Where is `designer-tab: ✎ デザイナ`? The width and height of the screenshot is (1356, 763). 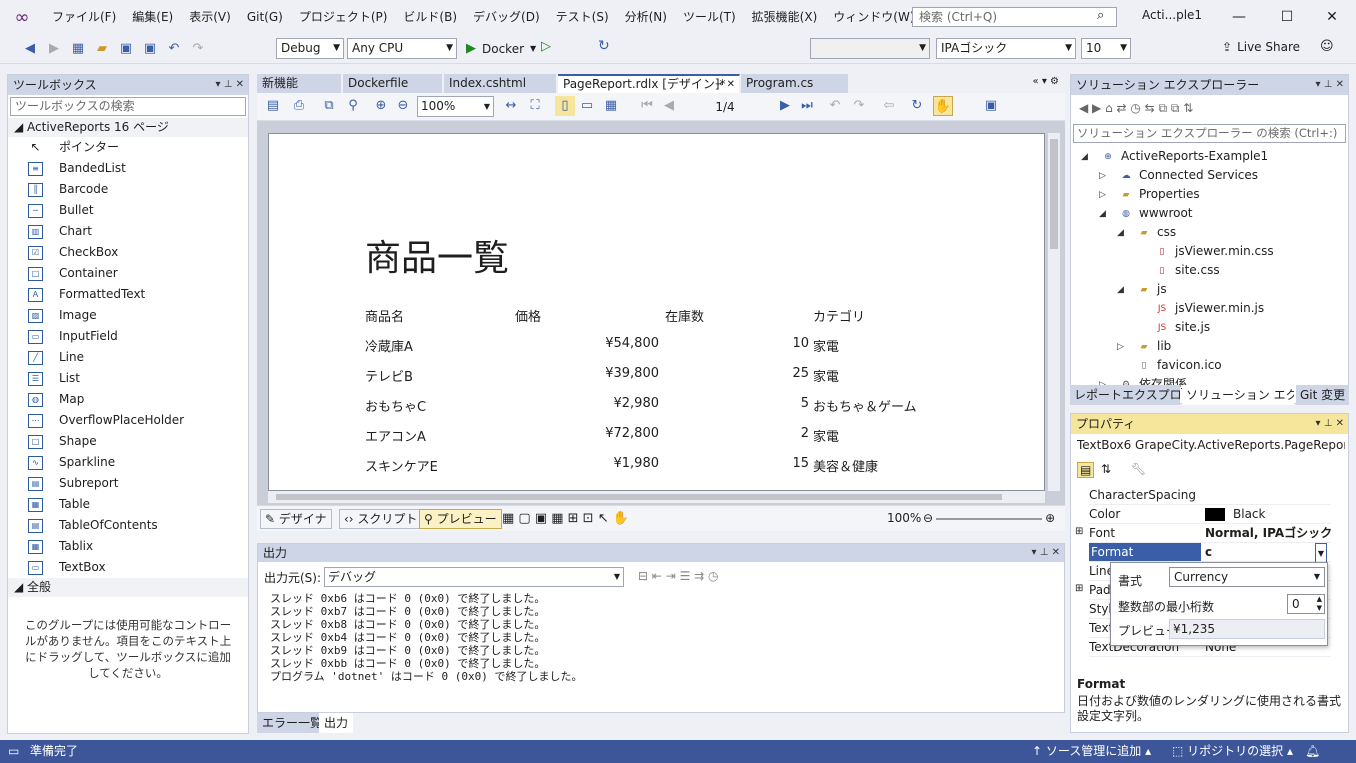 designer-tab: ✎ デザイナ is located at coordinates (296, 519).